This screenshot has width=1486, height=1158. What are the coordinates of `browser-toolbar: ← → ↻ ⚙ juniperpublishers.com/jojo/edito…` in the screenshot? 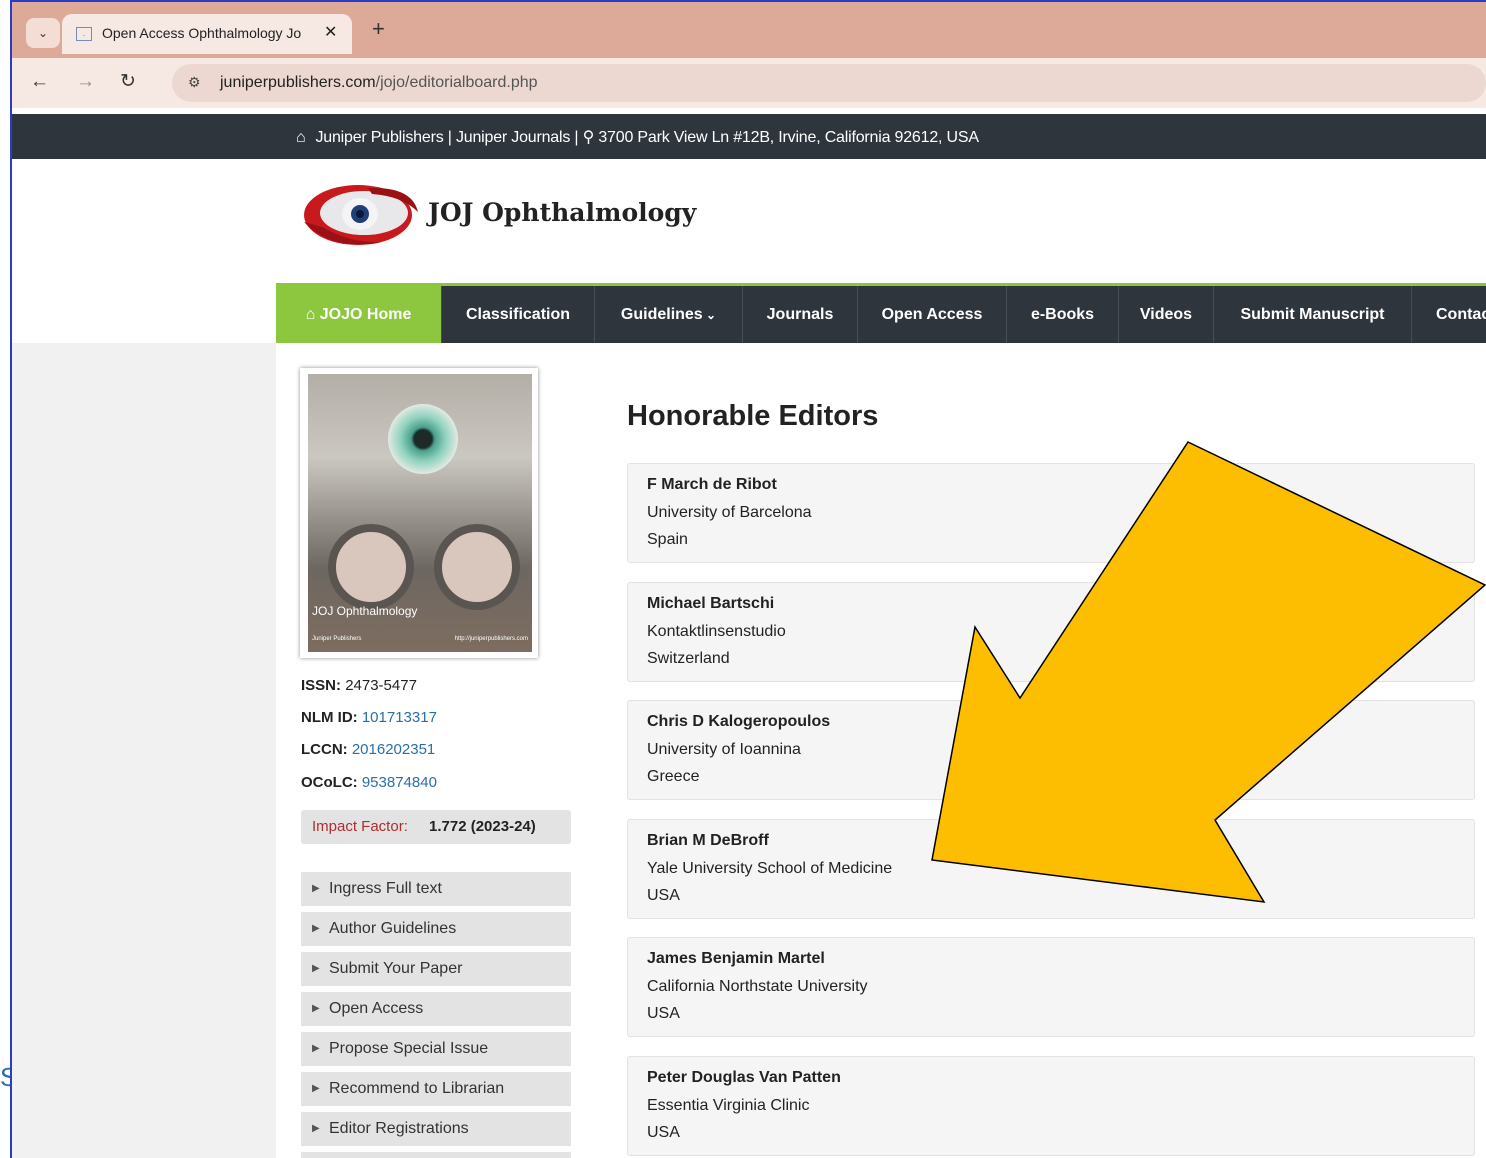 It's located at (749, 83).